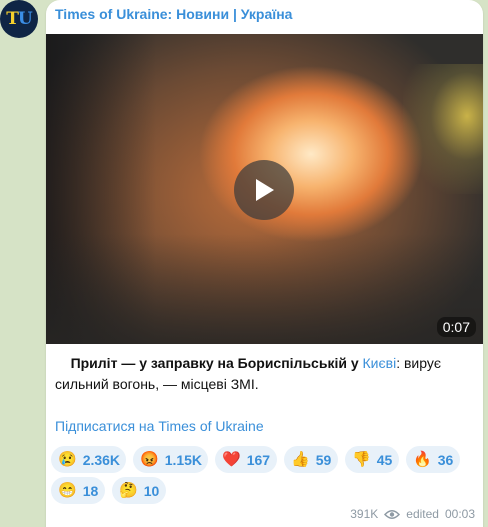  What do you see at coordinates (183, 459) in the screenshot?
I see `reaction-count: 1.15K` at bounding box center [183, 459].